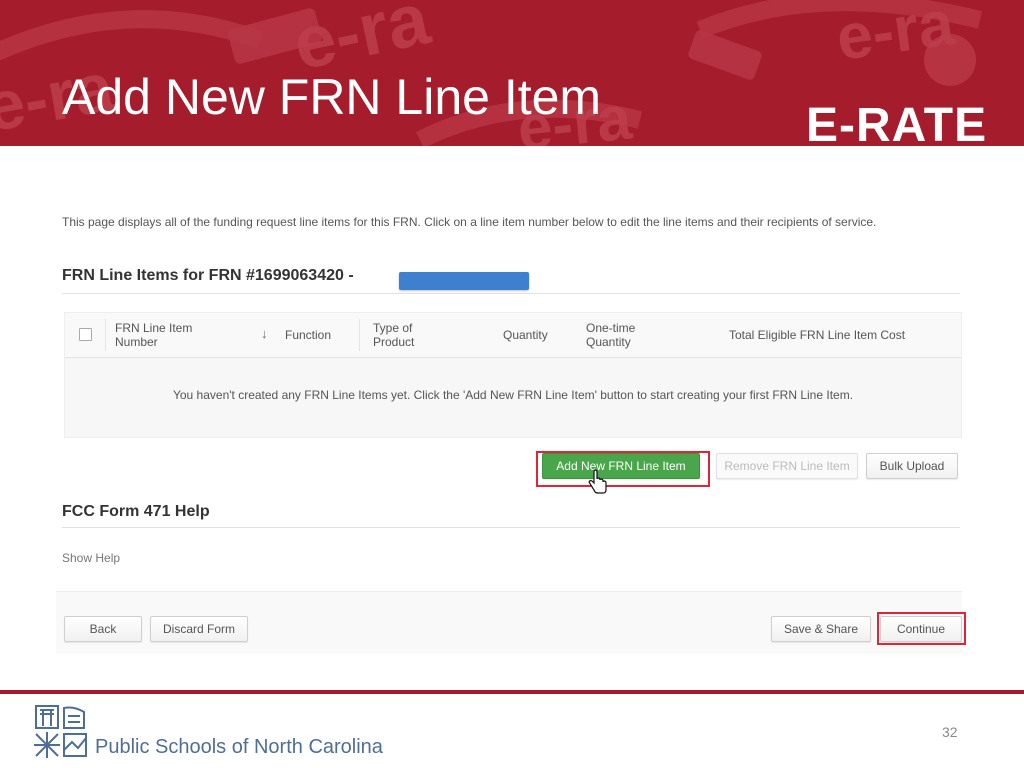 The image size is (1024, 768). Describe the element at coordinates (264, 333) in the screenshot. I see `arrow-down-icon: ↓` at that location.